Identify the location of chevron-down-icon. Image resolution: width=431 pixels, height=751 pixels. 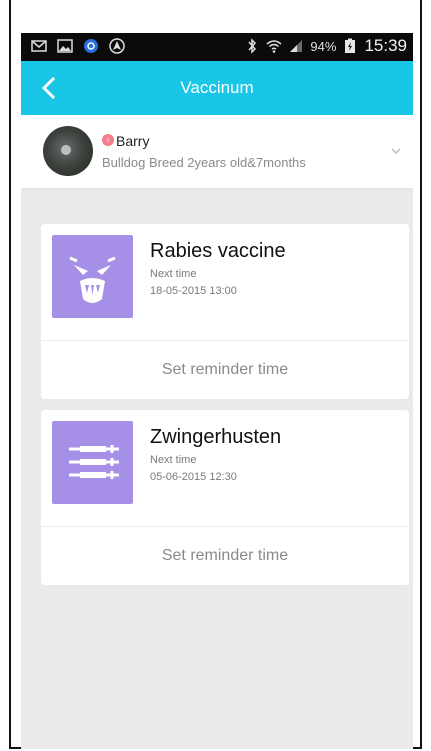
(396, 151).